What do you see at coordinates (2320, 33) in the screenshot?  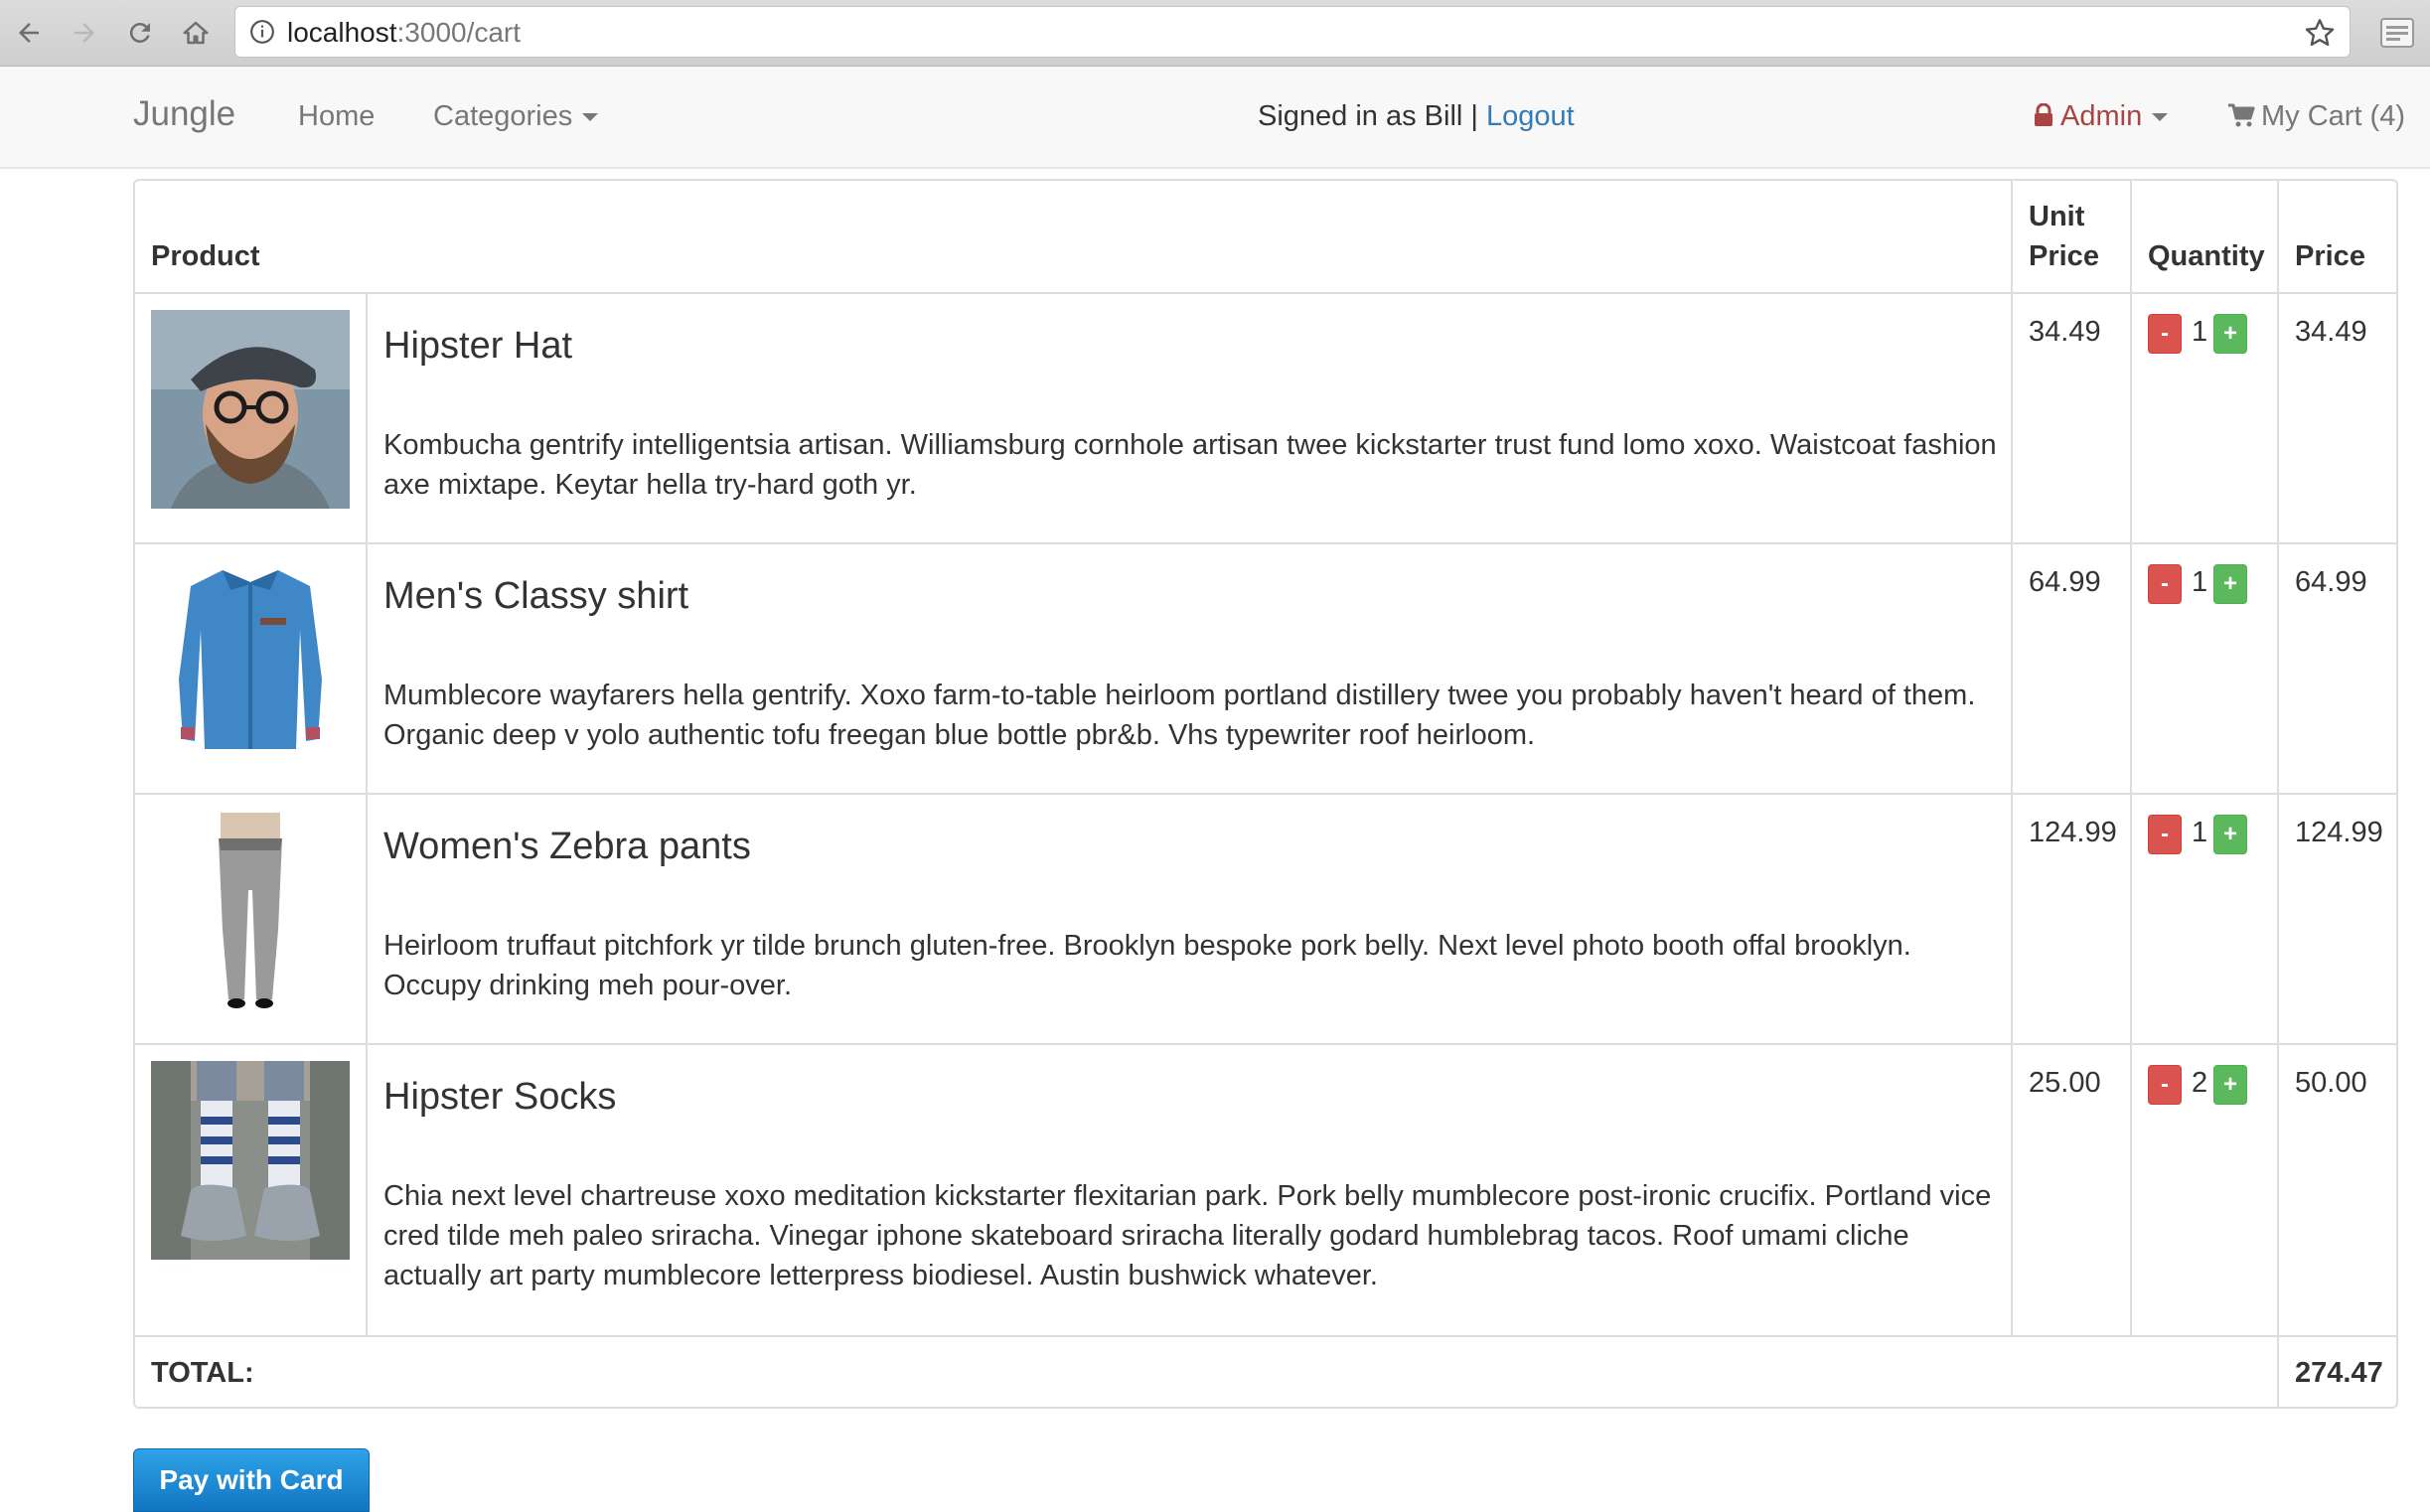 I see `bookmark-star-icon` at bounding box center [2320, 33].